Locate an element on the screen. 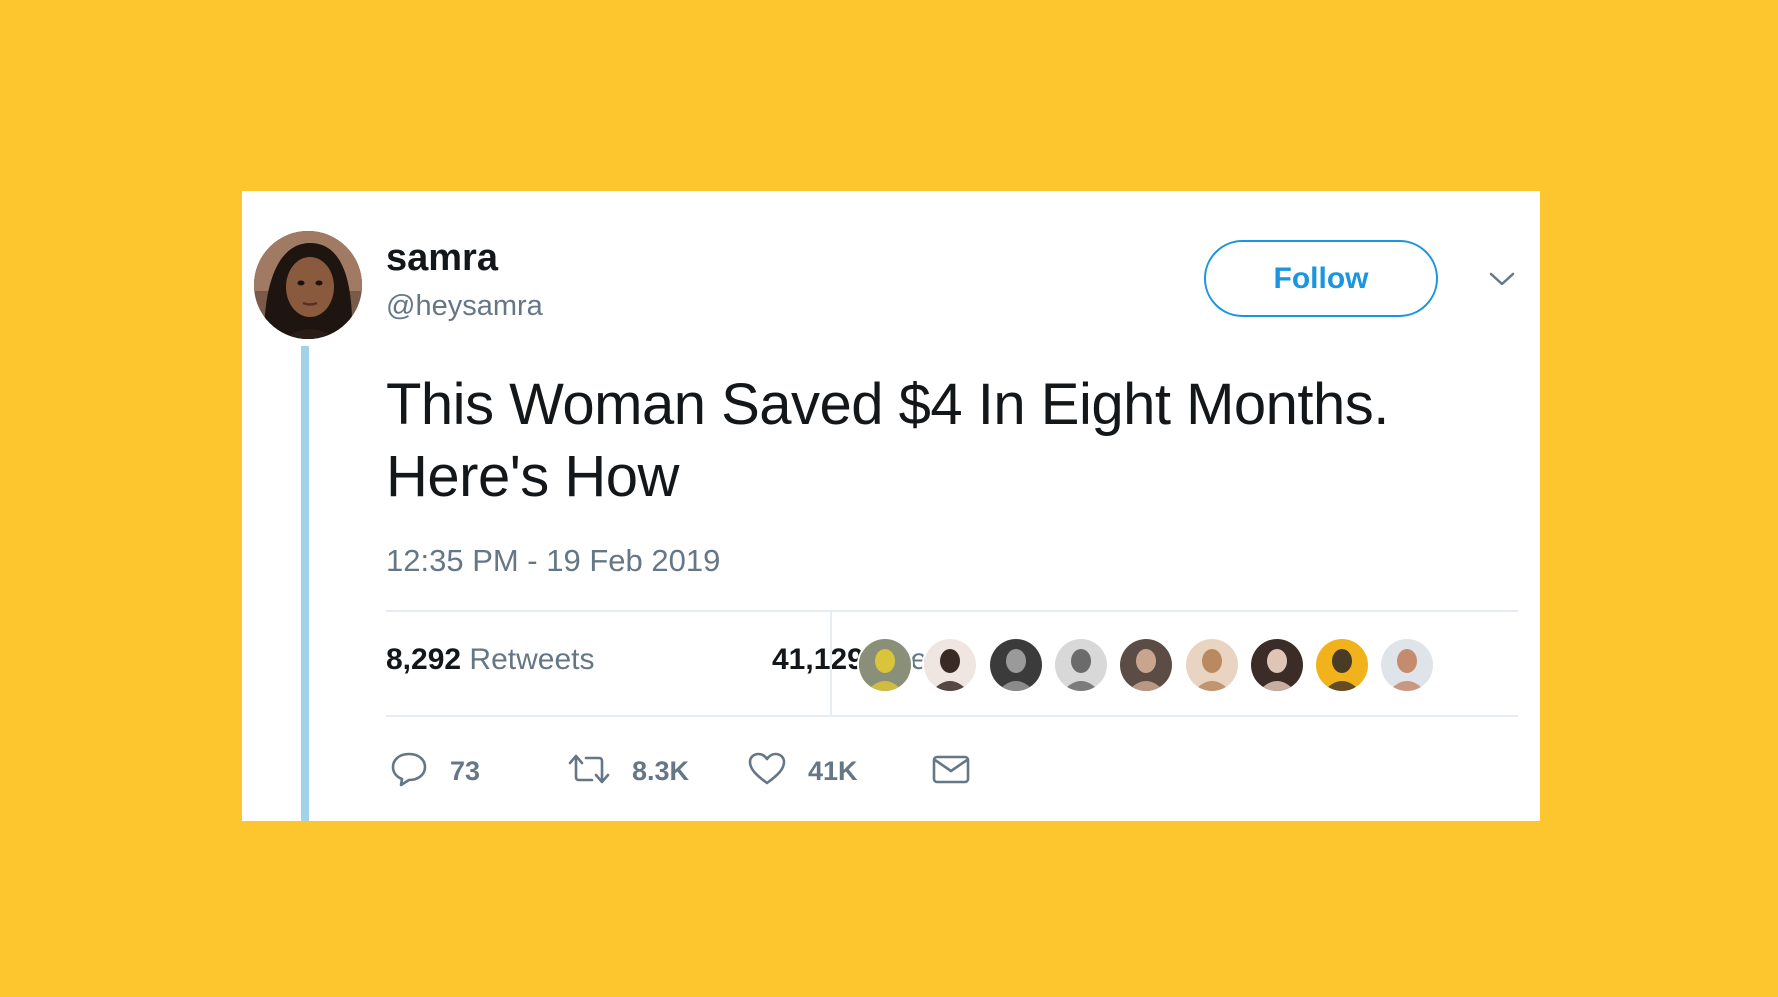 The height and width of the screenshot is (997, 1778). like-count: 41K is located at coordinates (833, 770).